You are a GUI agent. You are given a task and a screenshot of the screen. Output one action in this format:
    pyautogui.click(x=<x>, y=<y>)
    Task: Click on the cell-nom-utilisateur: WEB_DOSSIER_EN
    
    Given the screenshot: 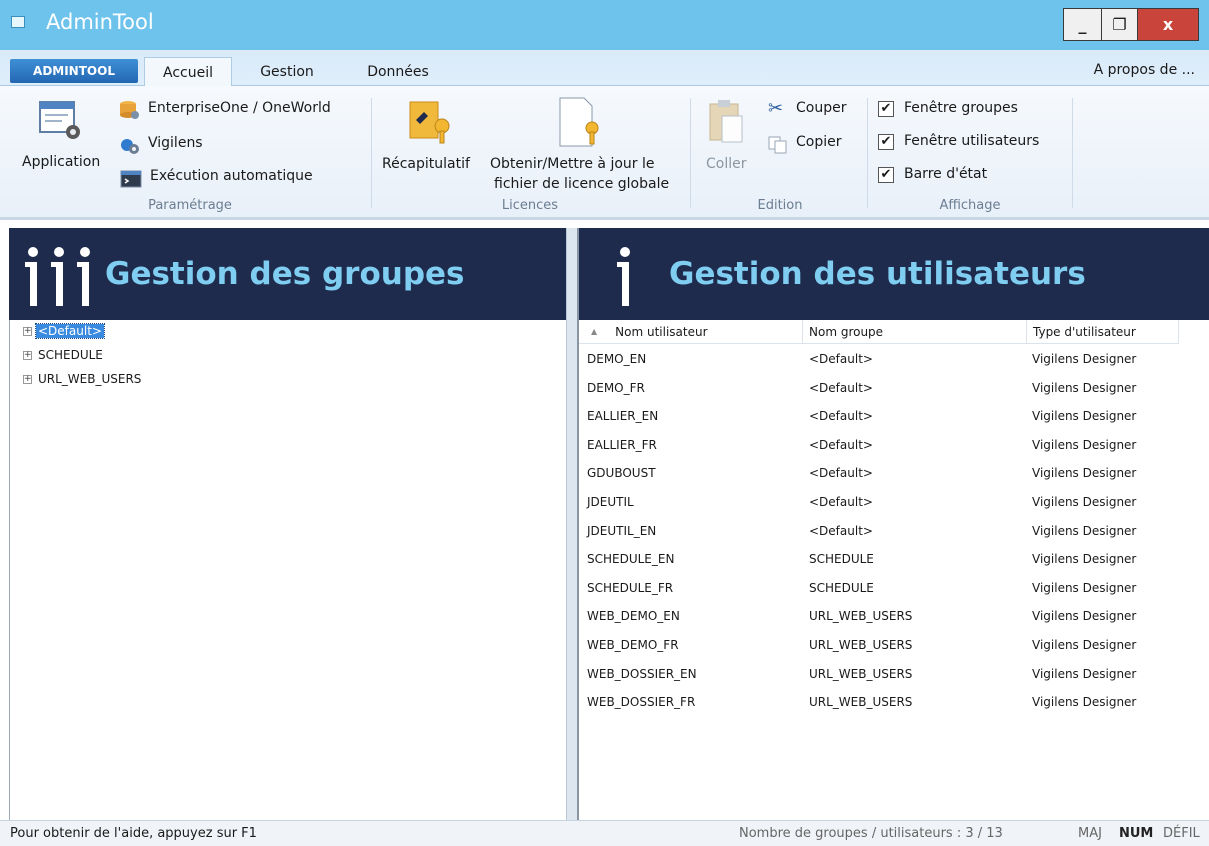 What is the action you would take?
    pyautogui.click(x=642, y=673)
    